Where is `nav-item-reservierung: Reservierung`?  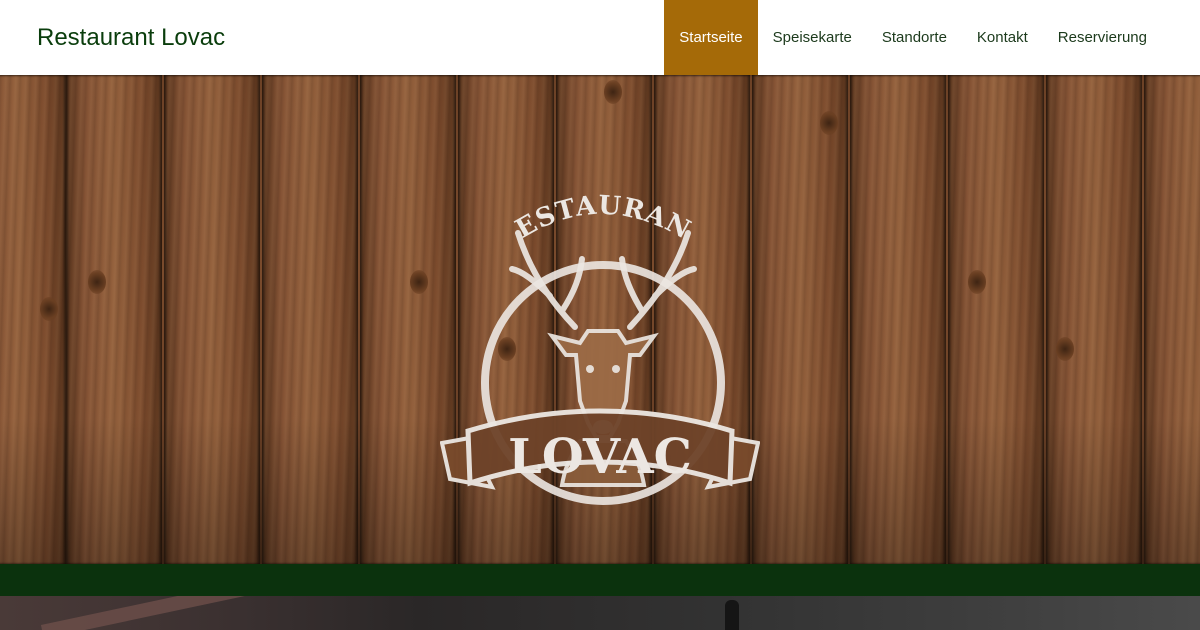 nav-item-reservierung: Reservierung is located at coordinates (1102, 37).